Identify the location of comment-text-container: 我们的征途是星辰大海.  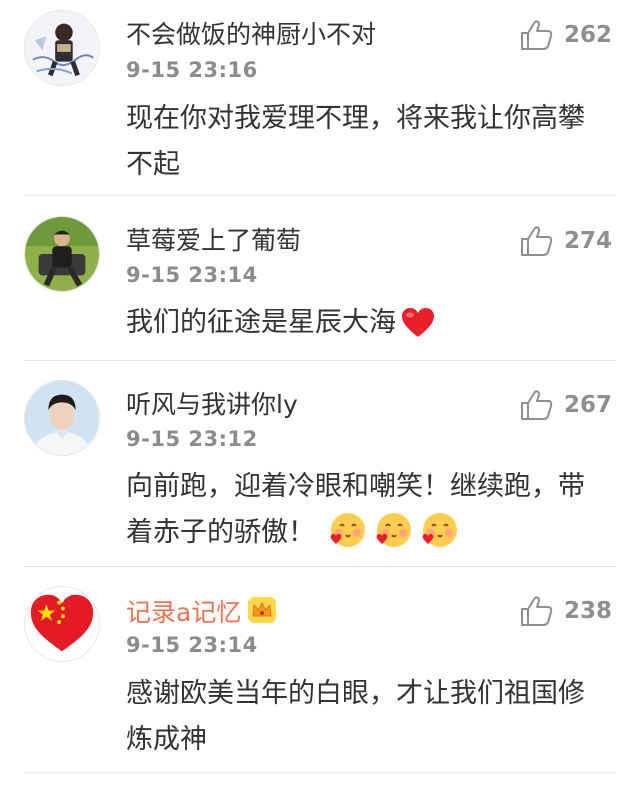
(368, 327).